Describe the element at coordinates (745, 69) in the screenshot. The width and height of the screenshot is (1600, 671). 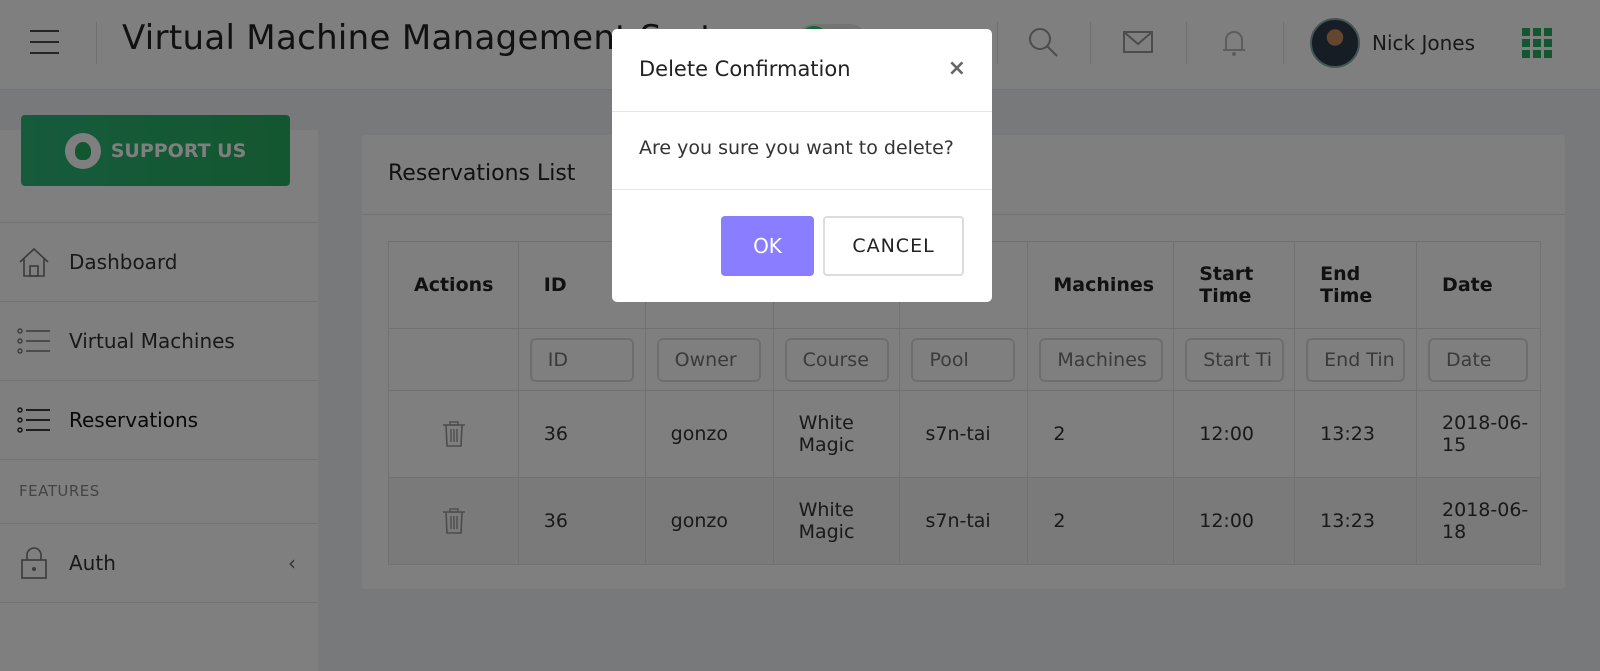
I see `dialog-title: Delete Confirmation` at that location.